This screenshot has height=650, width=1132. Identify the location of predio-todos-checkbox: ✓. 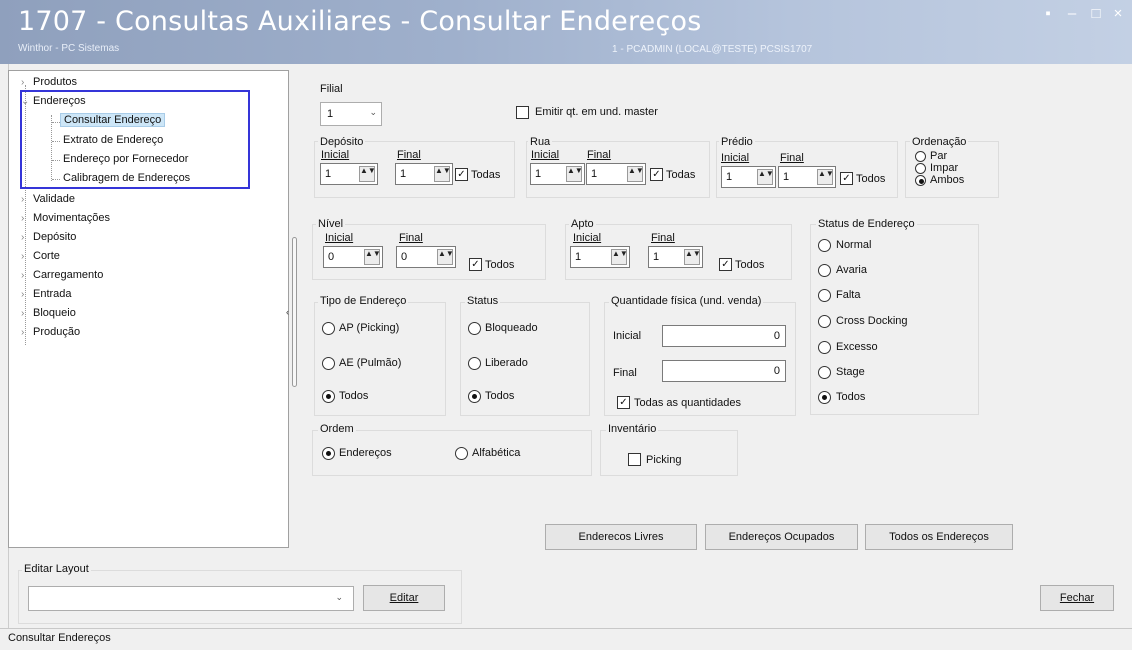
(846, 178).